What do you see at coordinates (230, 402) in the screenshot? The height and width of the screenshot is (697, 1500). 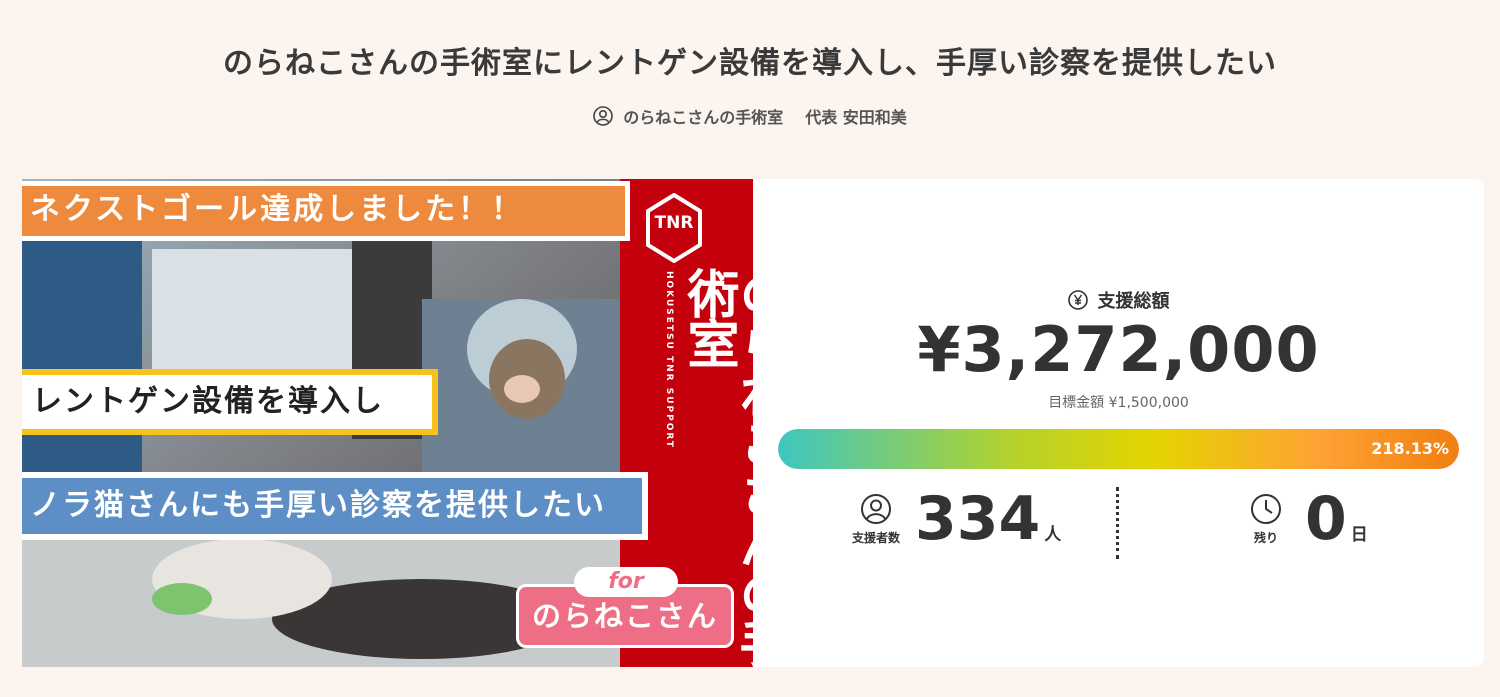 I see `banner-xray: レントゲン設備を導入し` at bounding box center [230, 402].